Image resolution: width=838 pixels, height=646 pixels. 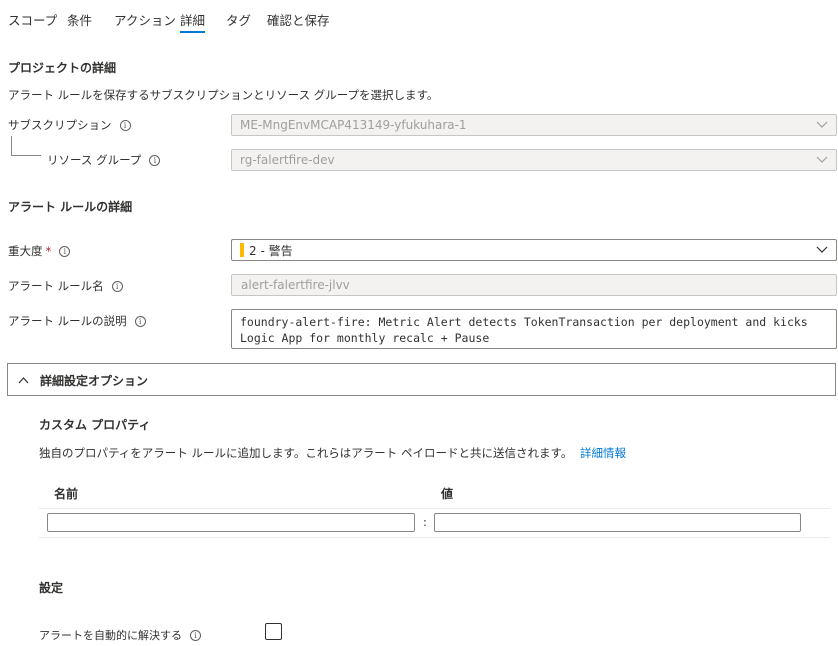 What do you see at coordinates (60, 125) in the screenshot?
I see `subscription-label-text: サブスクリプション` at bounding box center [60, 125].